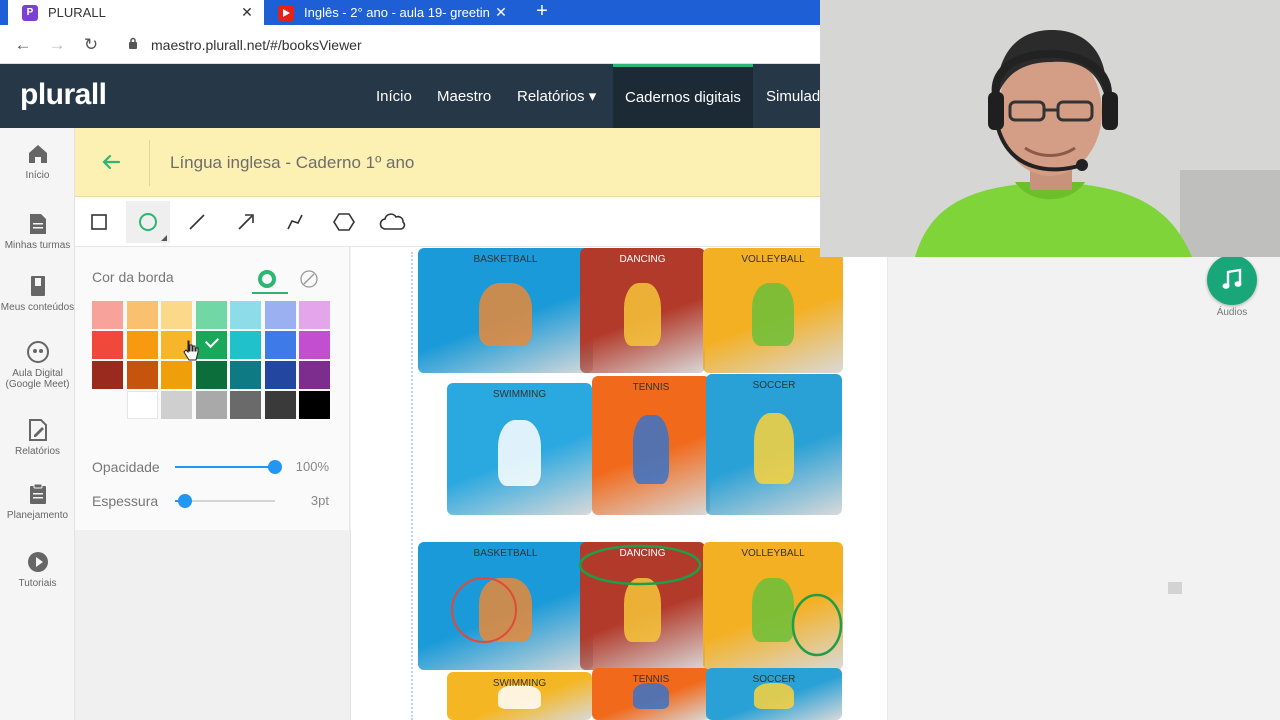  I want to click on browser-tab-youtube: Inglês - 2° ano - aula 19- greetin ✕, so click(393, 12).